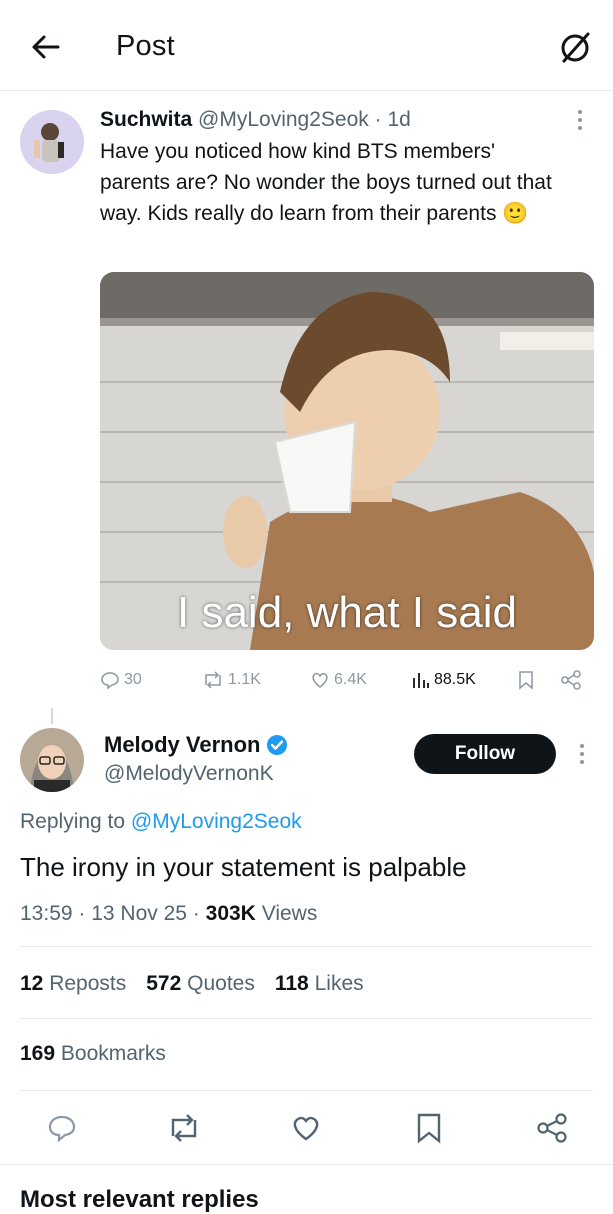 This screenshot has width=613, height=1214. Describe the element at coordinates (306, 90) in the screenshot. I see `header-divider` at that location.